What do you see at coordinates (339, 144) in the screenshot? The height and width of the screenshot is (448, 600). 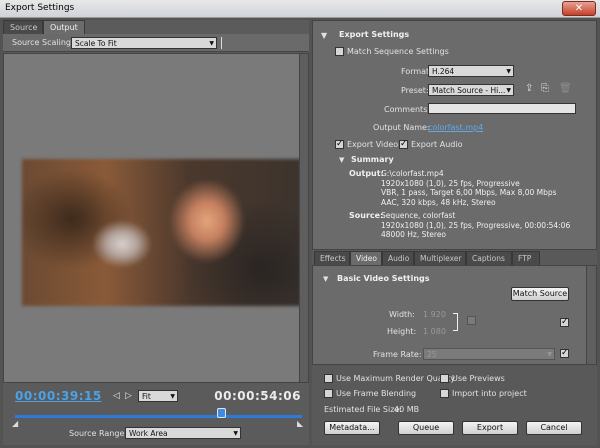 I see `export-video-checkbox` at bounding box center [339, 144].